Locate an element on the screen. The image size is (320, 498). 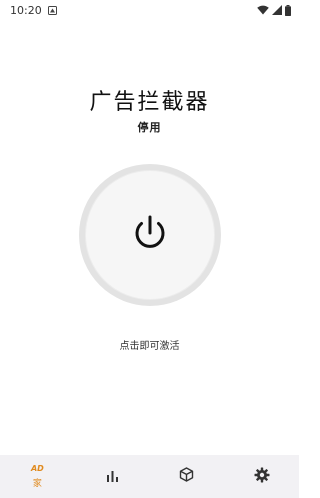
ad-icon: AD is located at coordinates (37, 468).